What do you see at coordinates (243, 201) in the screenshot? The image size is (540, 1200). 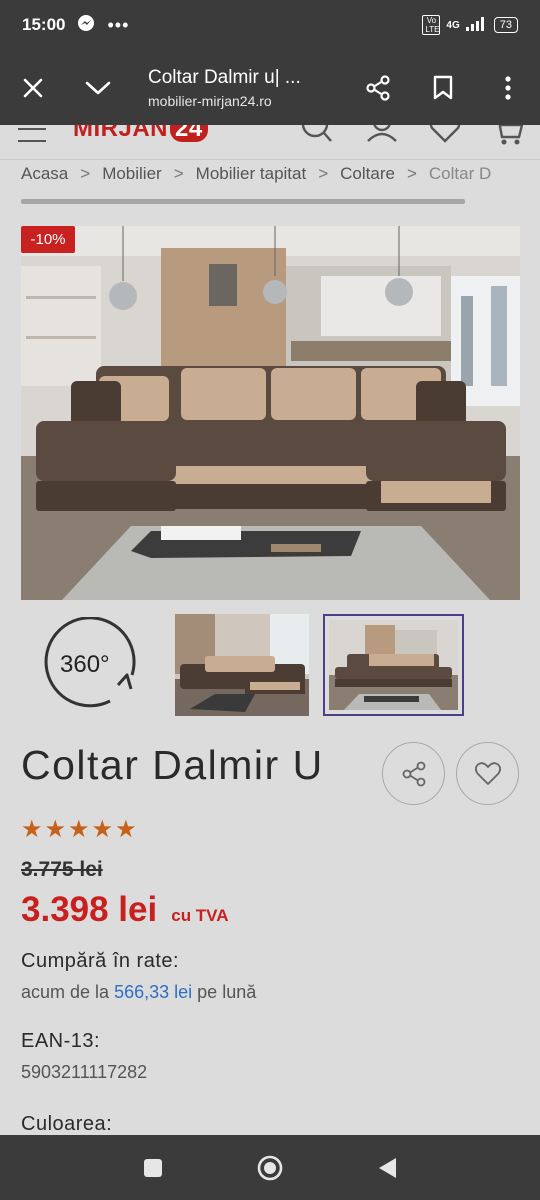 I see `breadcrumb-scrollbar` at bounding box center [243, 201].